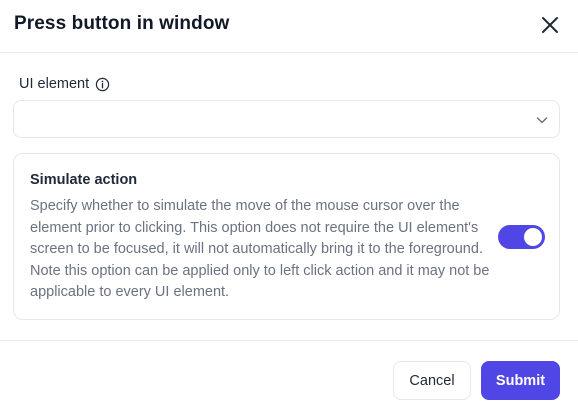 Image resolution: width=578 pixels, height=413 pixels. I want to click on chevron-down-icon, so click(542, 120).